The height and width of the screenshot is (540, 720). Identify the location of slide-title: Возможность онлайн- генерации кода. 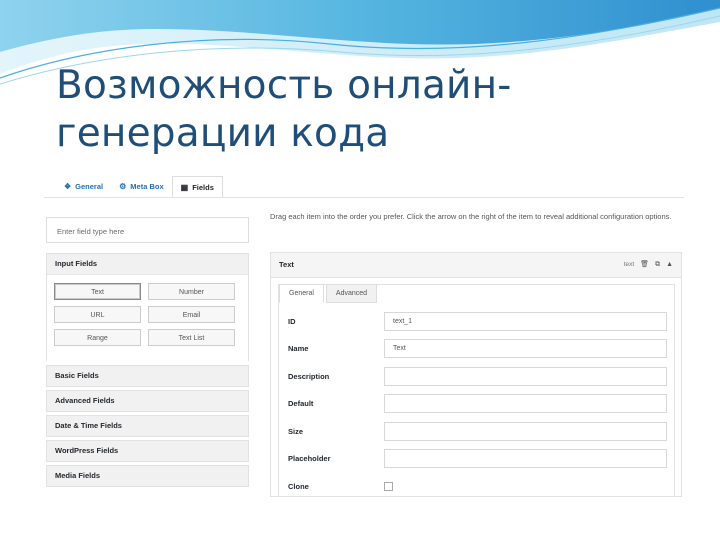
(284, 110).